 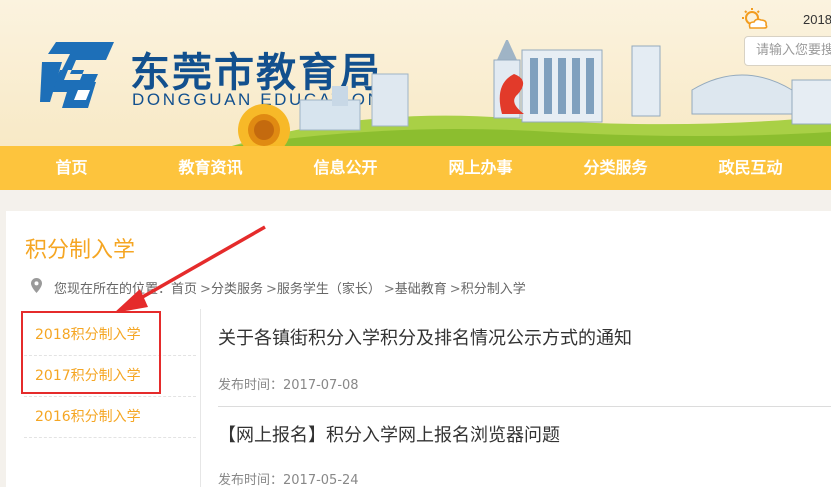 I want to click on date-value: 2017-05-24, so click(x=321, y=480).